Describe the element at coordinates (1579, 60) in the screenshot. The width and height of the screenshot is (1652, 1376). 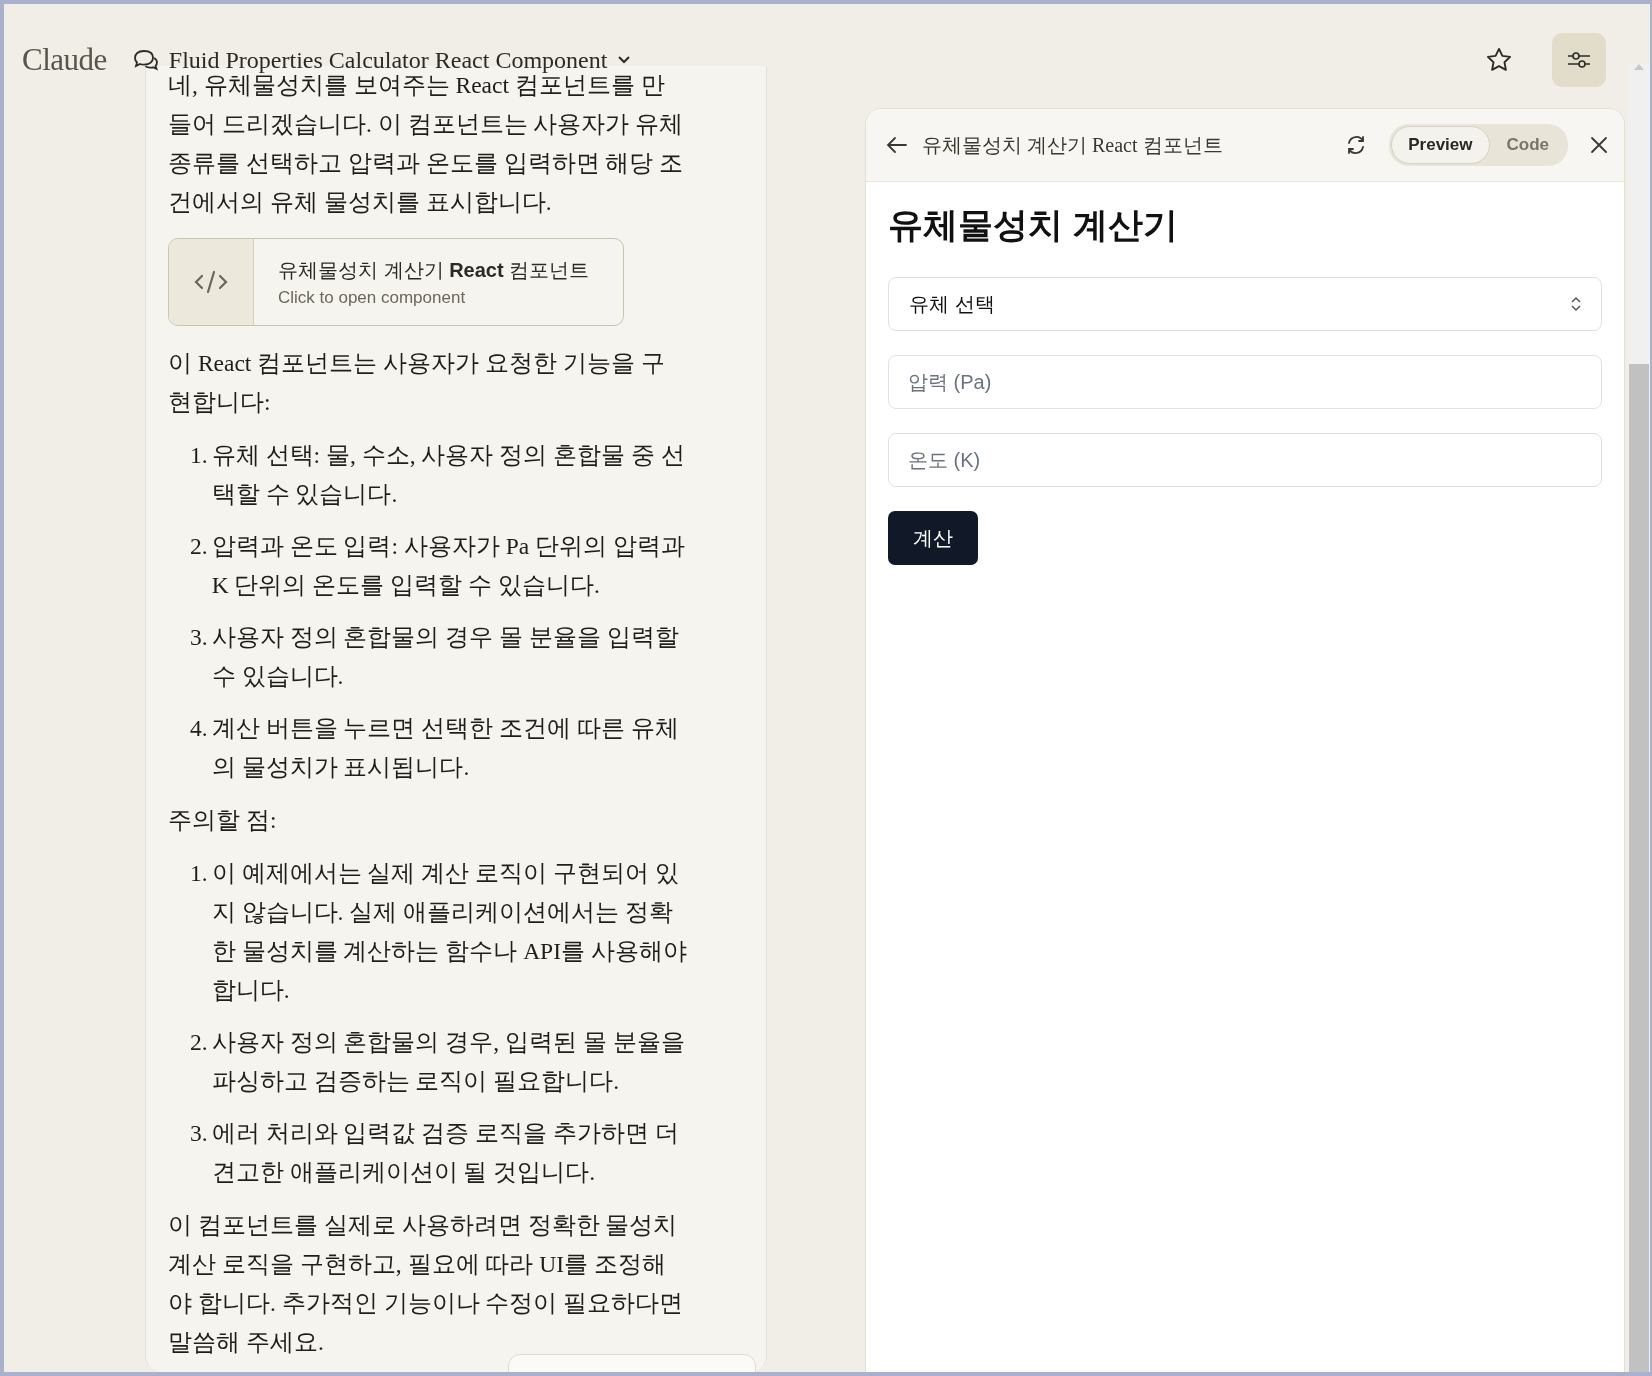
I see `settings-icon` at that location.